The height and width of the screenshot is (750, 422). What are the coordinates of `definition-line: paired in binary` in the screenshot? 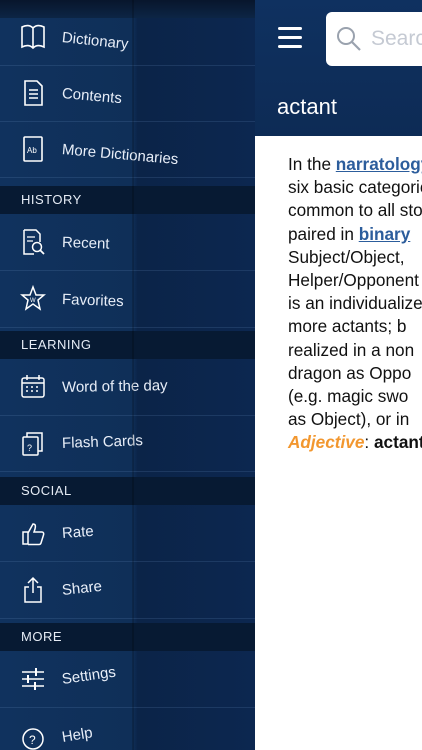 It's located at (355, 234).